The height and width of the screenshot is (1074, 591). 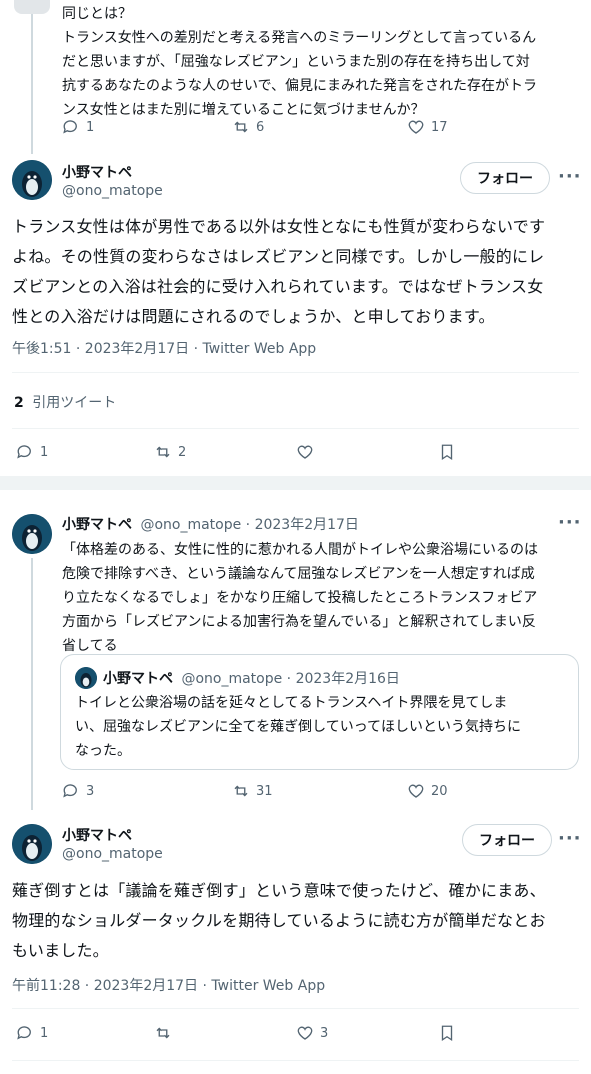 What do you see at coordinates (32, 7) in the screenshot?
I see `top-reply-avatar` at bounding box center [32, 7].